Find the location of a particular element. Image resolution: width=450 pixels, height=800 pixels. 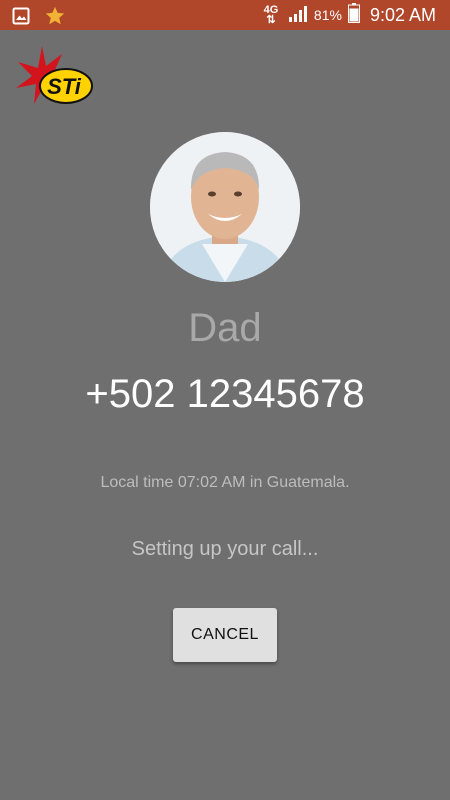

local-time-text: Local time 07:02 AM in Guatemala. is located at coordinates (225, 482).